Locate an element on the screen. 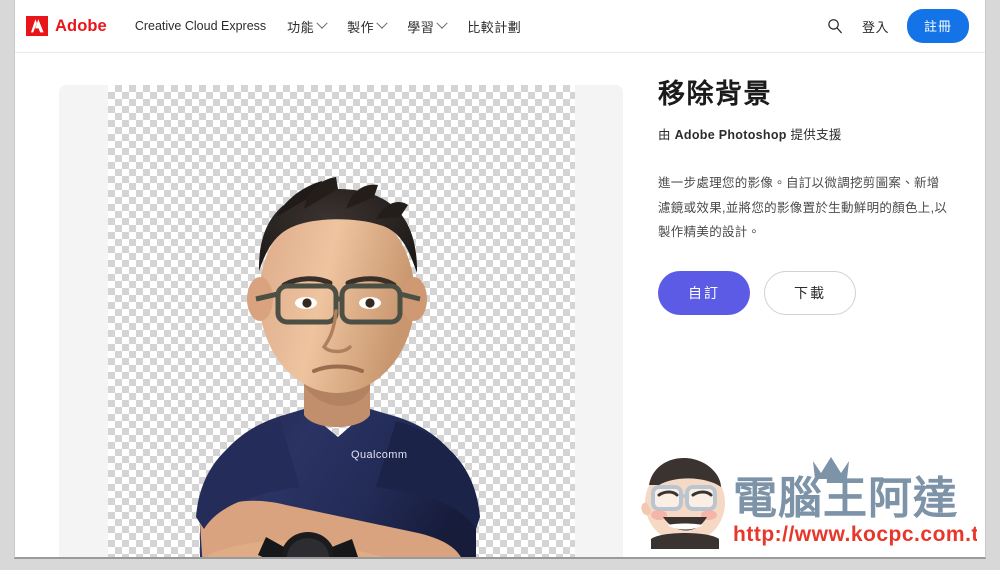  subtitle-brand: Adobe Photoshop is located at coordinates (730, 135).